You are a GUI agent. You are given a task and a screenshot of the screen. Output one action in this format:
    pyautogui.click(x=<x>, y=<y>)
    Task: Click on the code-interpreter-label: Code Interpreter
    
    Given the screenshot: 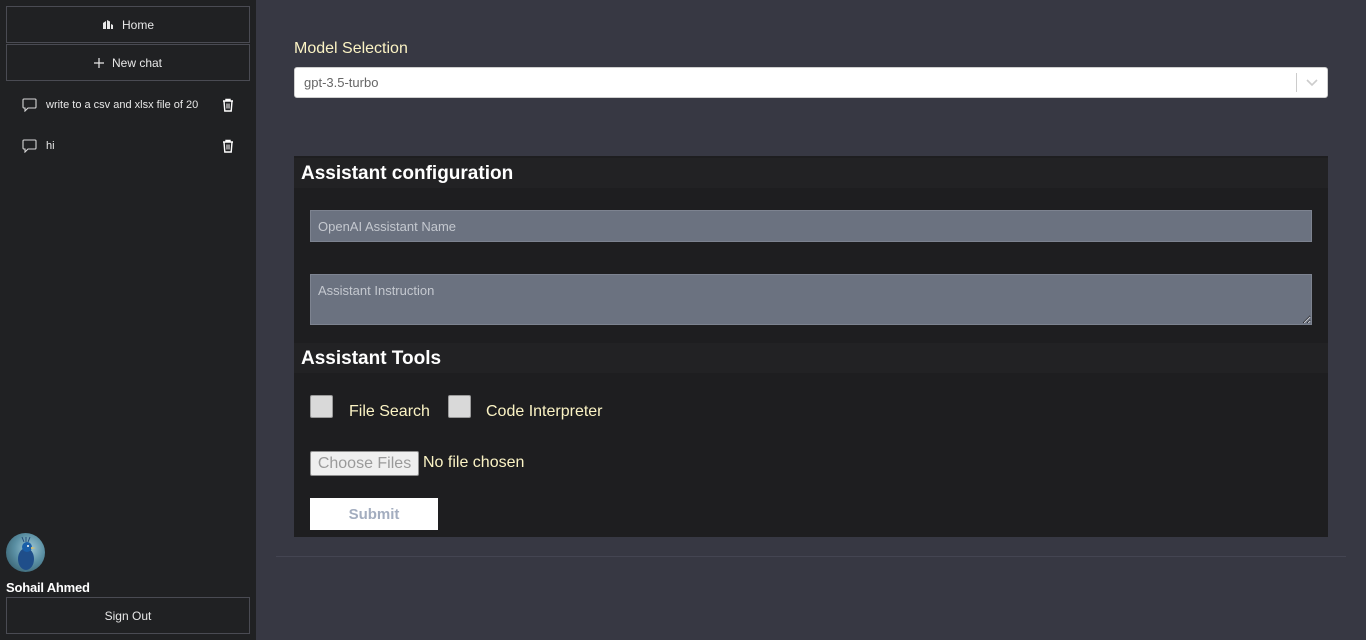 What is the action you would take?
    pyautogui.click(x=544, y=411)
    